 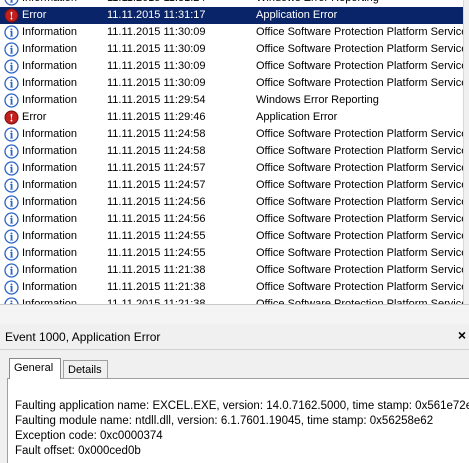 I want to click on close-icon: ×, so click(x=462, y=335).